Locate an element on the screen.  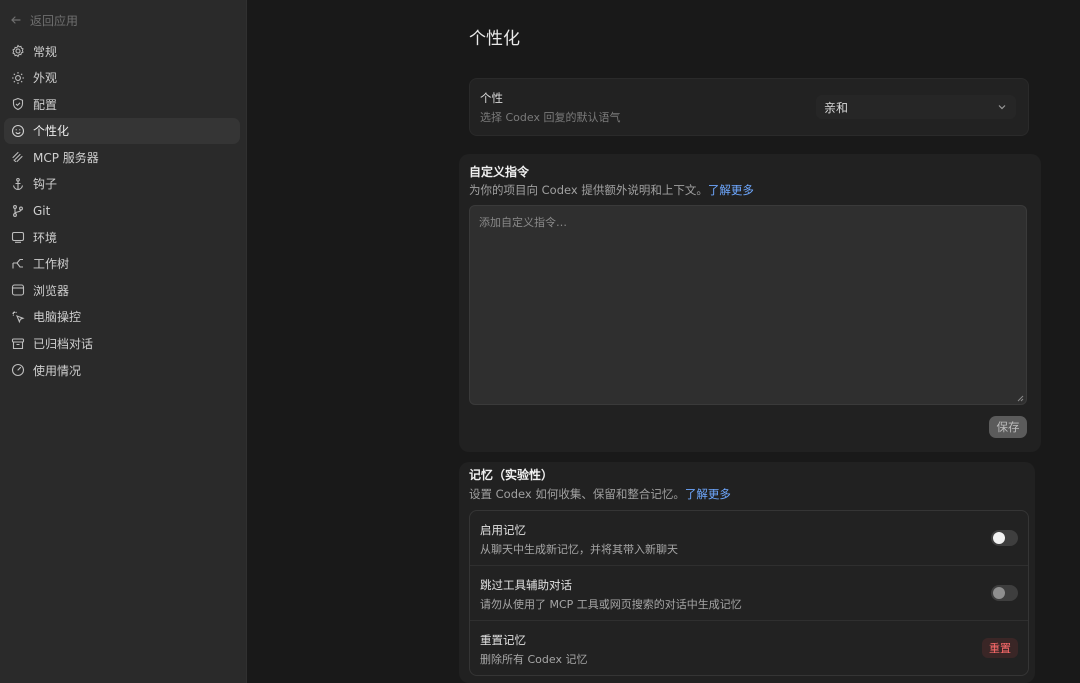
memory-title: 记忆（实验性） is located at coordinates (511, 475).